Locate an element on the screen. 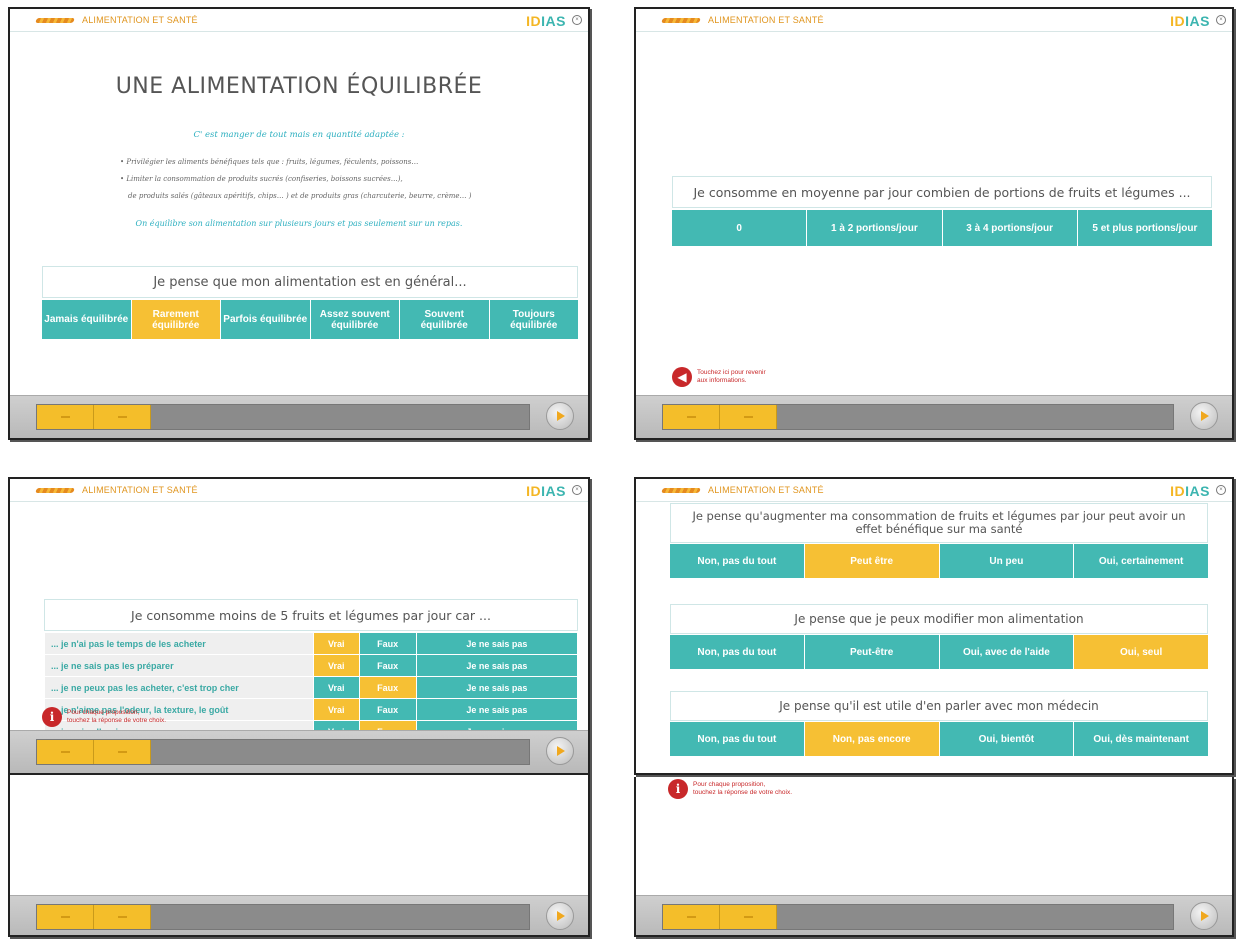 This screenshot has height=942, width=1243. option: Oui, avec de l'aide is located at coordinates (1007, 652).